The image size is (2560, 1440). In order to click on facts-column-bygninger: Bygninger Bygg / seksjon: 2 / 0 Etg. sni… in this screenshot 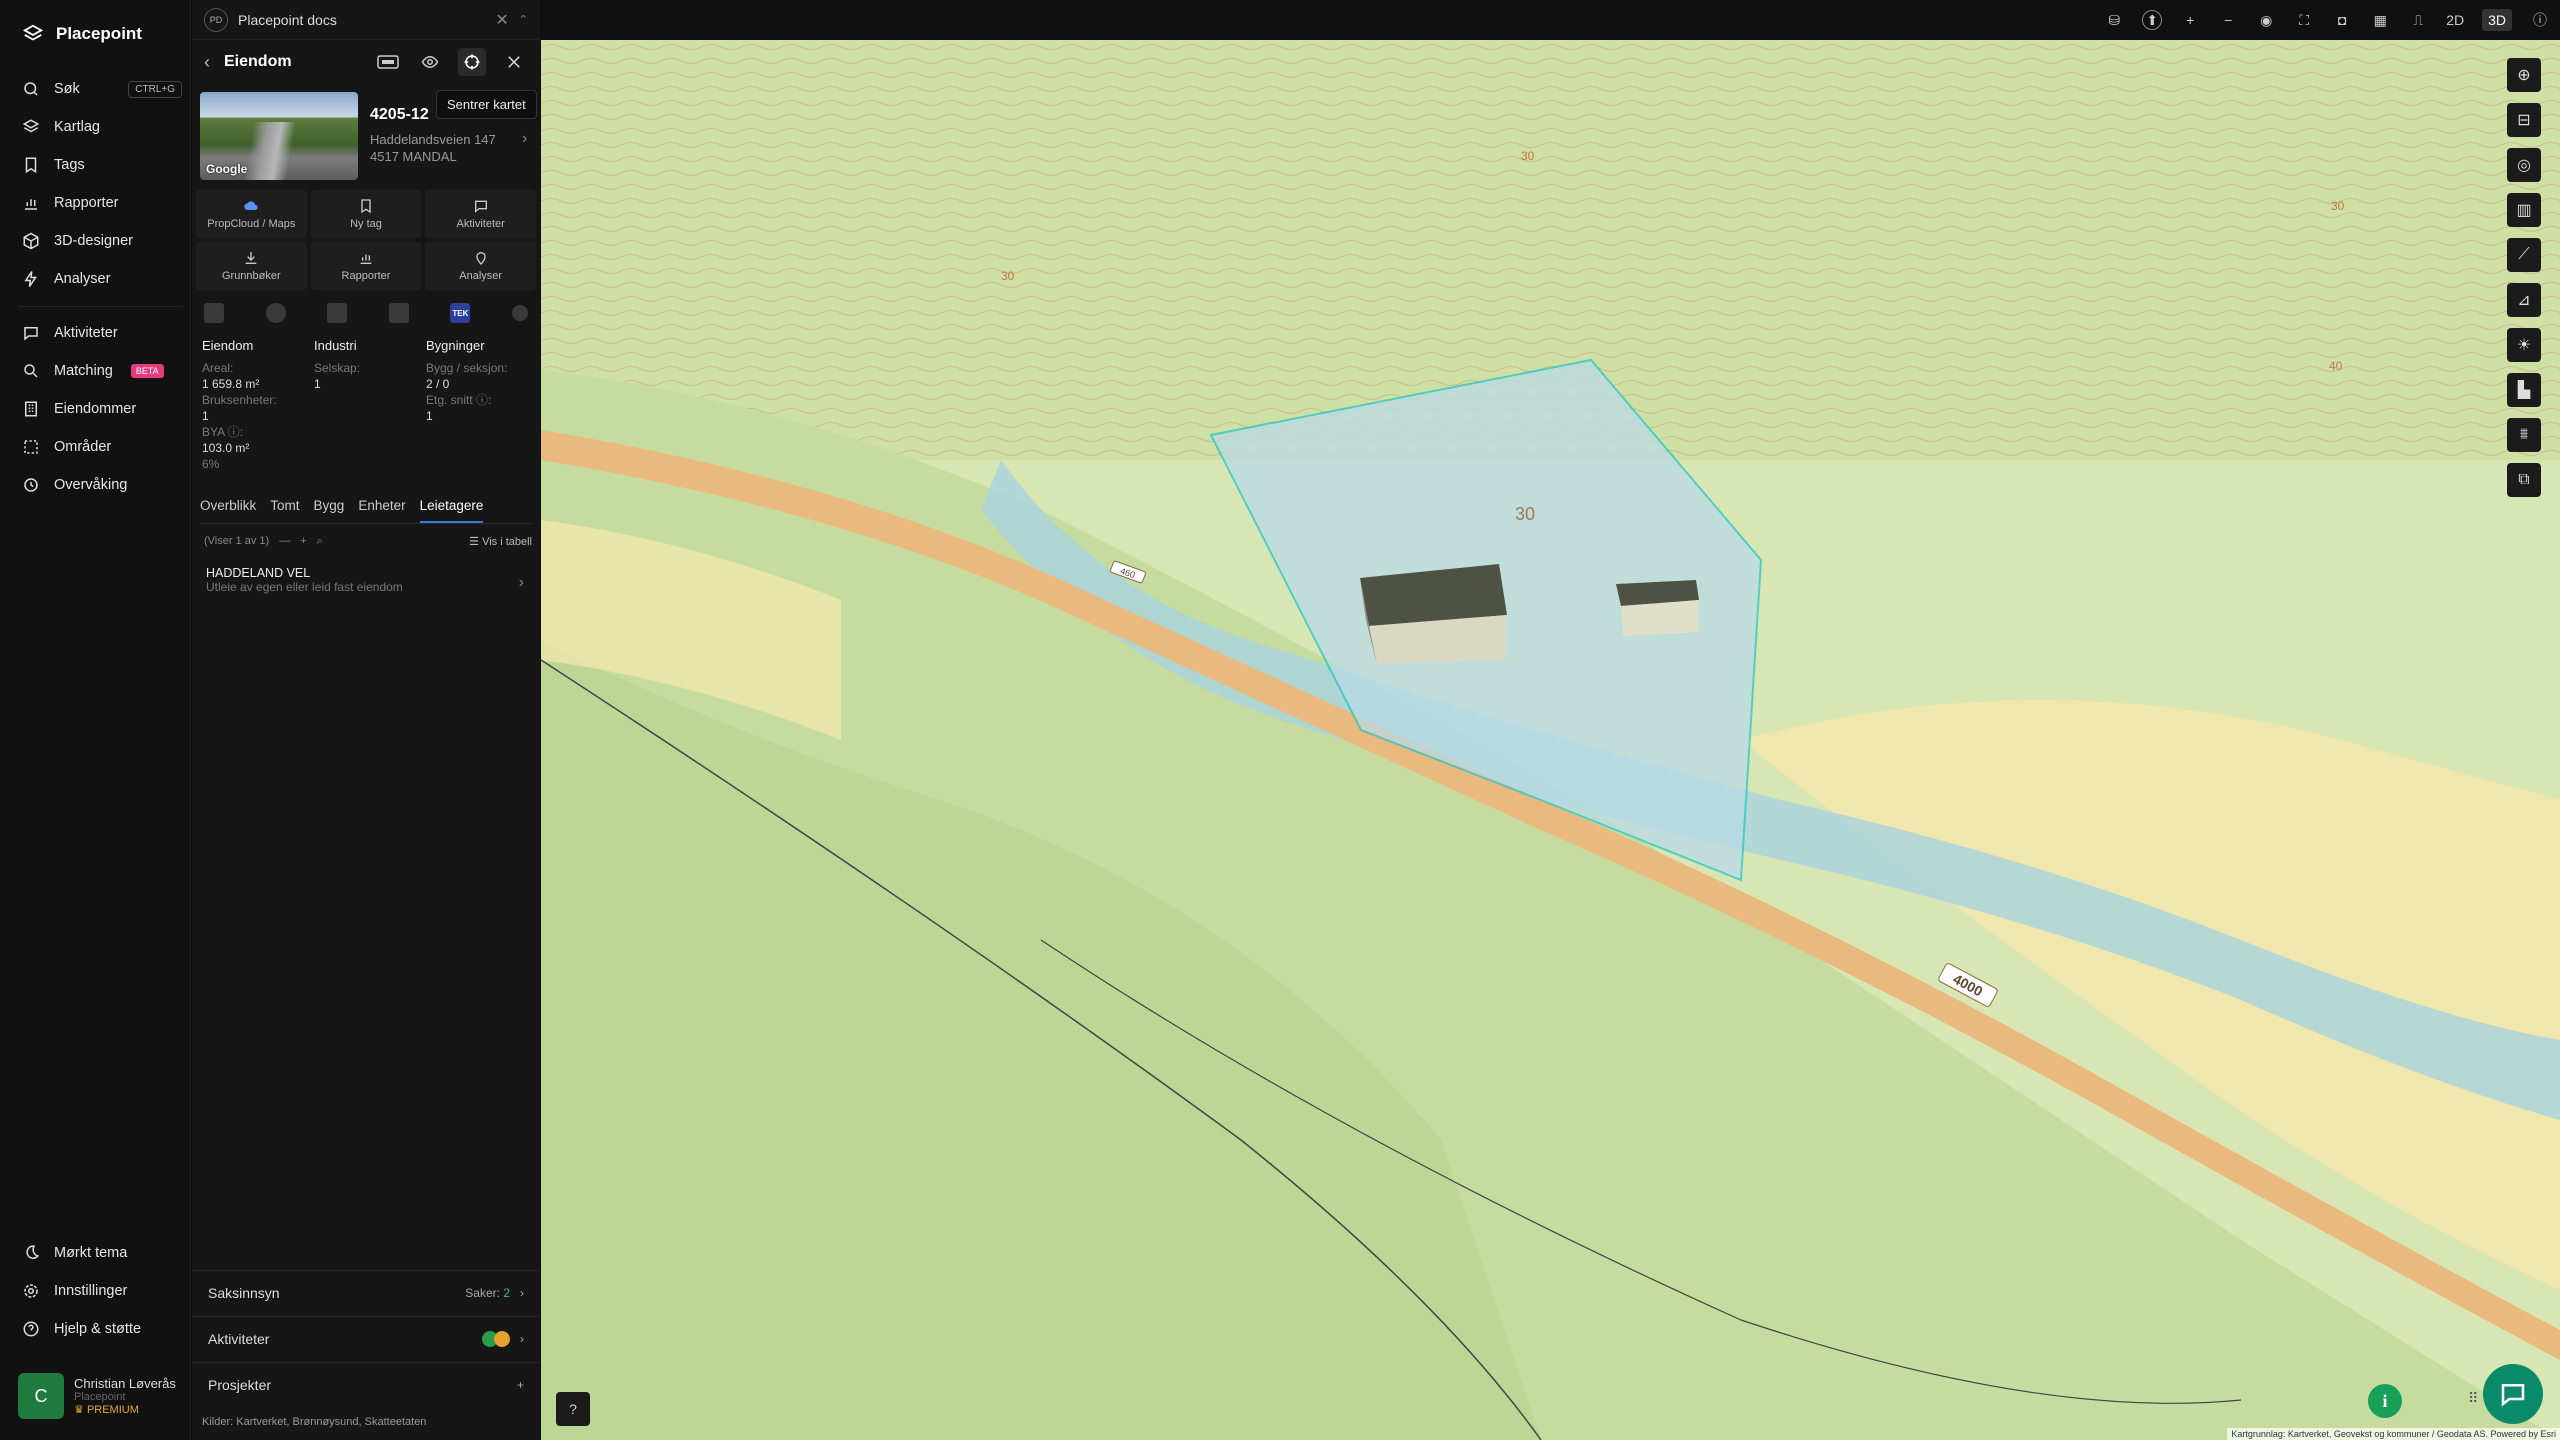, I will do `click(479, 405)`.